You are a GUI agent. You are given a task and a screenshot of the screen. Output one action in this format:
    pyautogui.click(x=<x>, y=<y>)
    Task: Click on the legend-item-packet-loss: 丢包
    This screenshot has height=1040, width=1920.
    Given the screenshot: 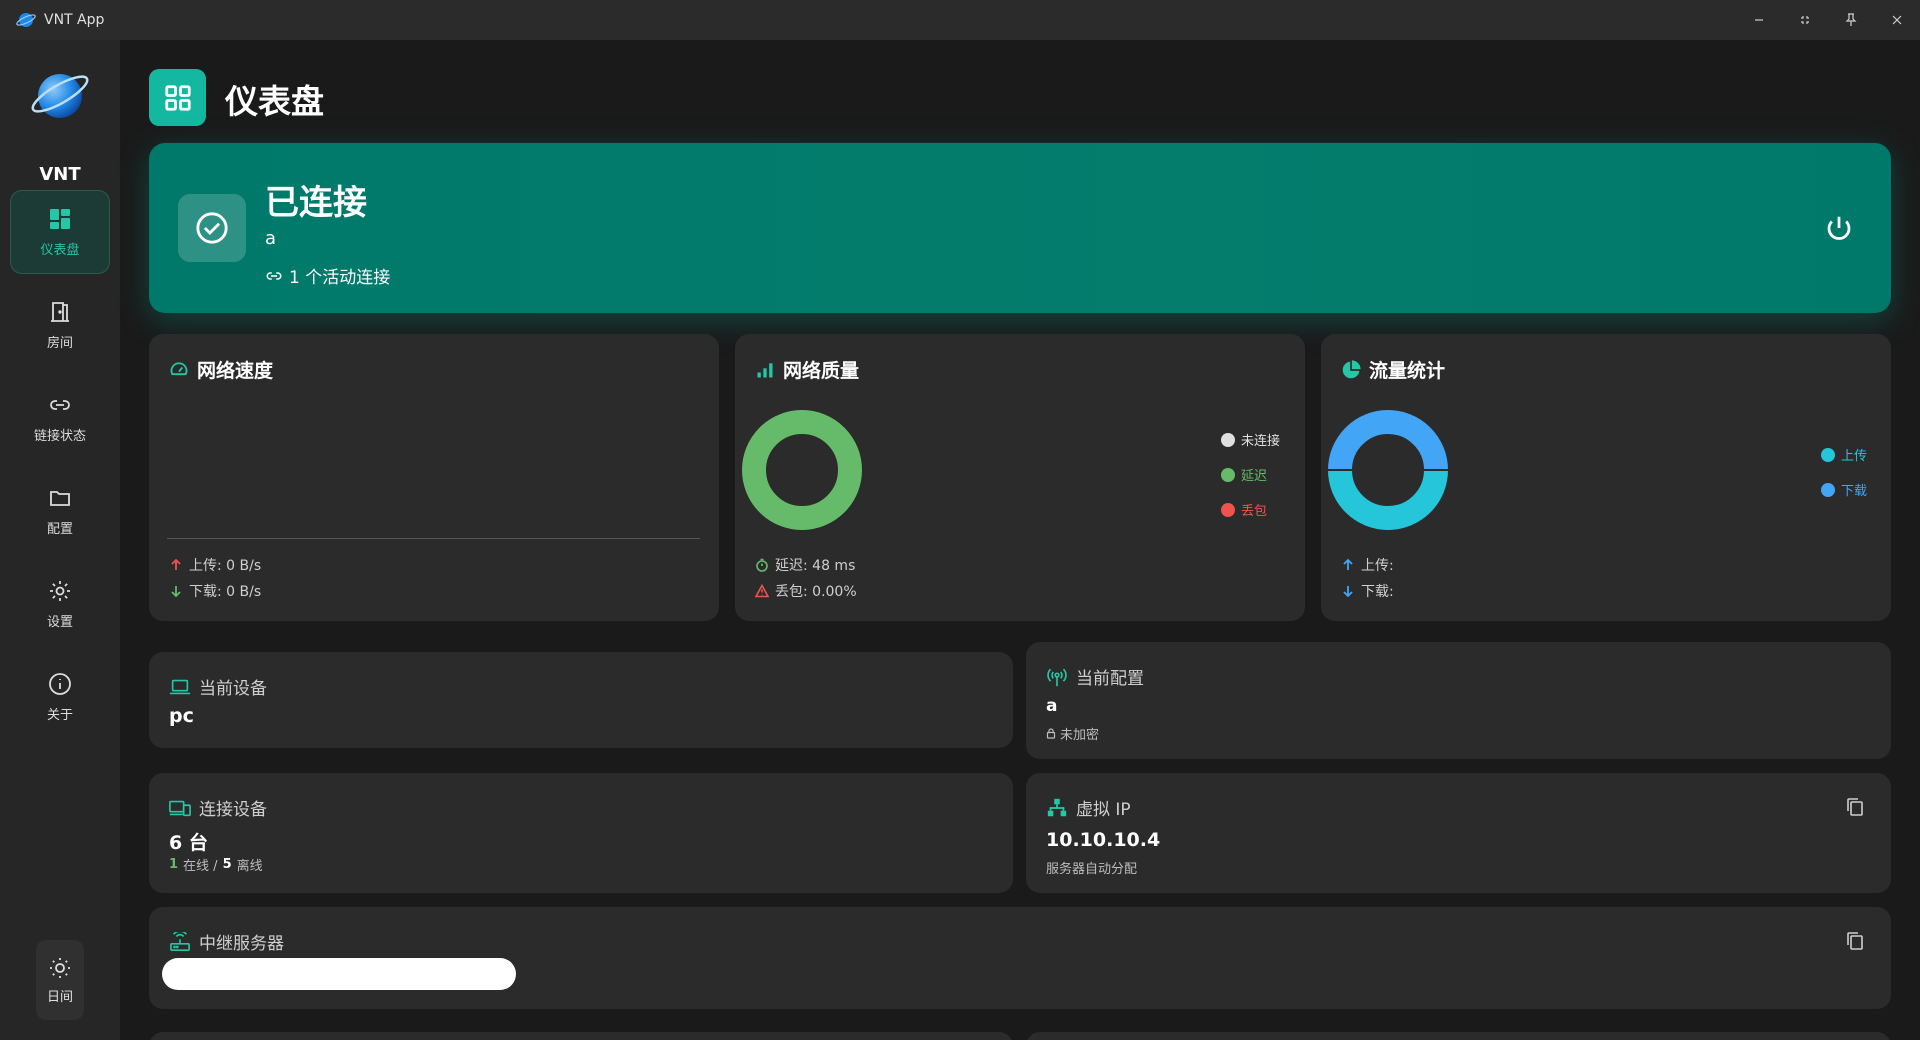 What is the action you would take?
    pyautogui.click(x=1250, y=509)
    